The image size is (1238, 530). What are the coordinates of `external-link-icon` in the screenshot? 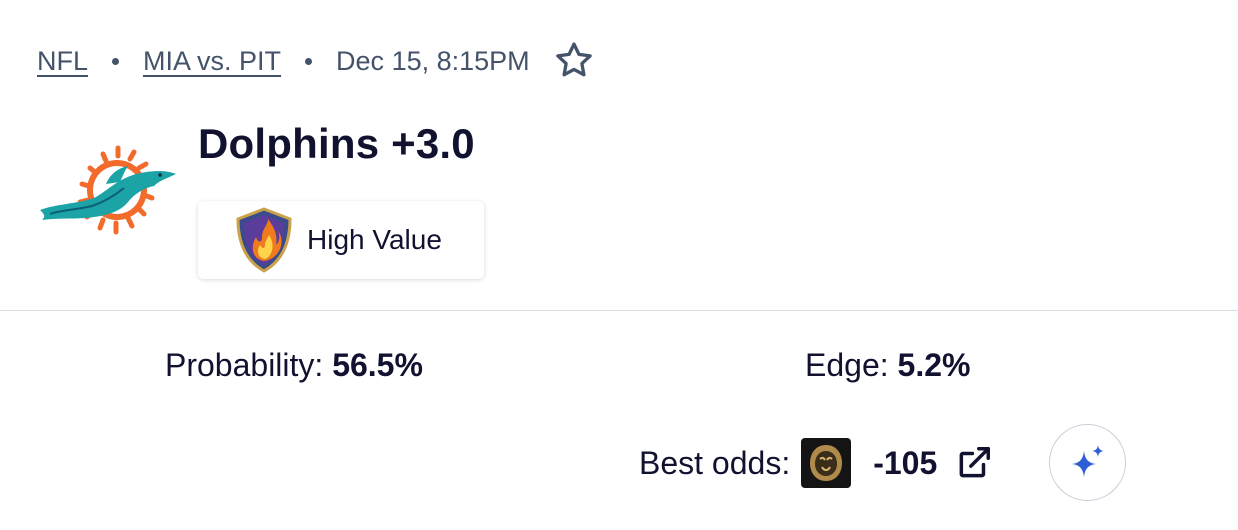 It's located at (974, 463).